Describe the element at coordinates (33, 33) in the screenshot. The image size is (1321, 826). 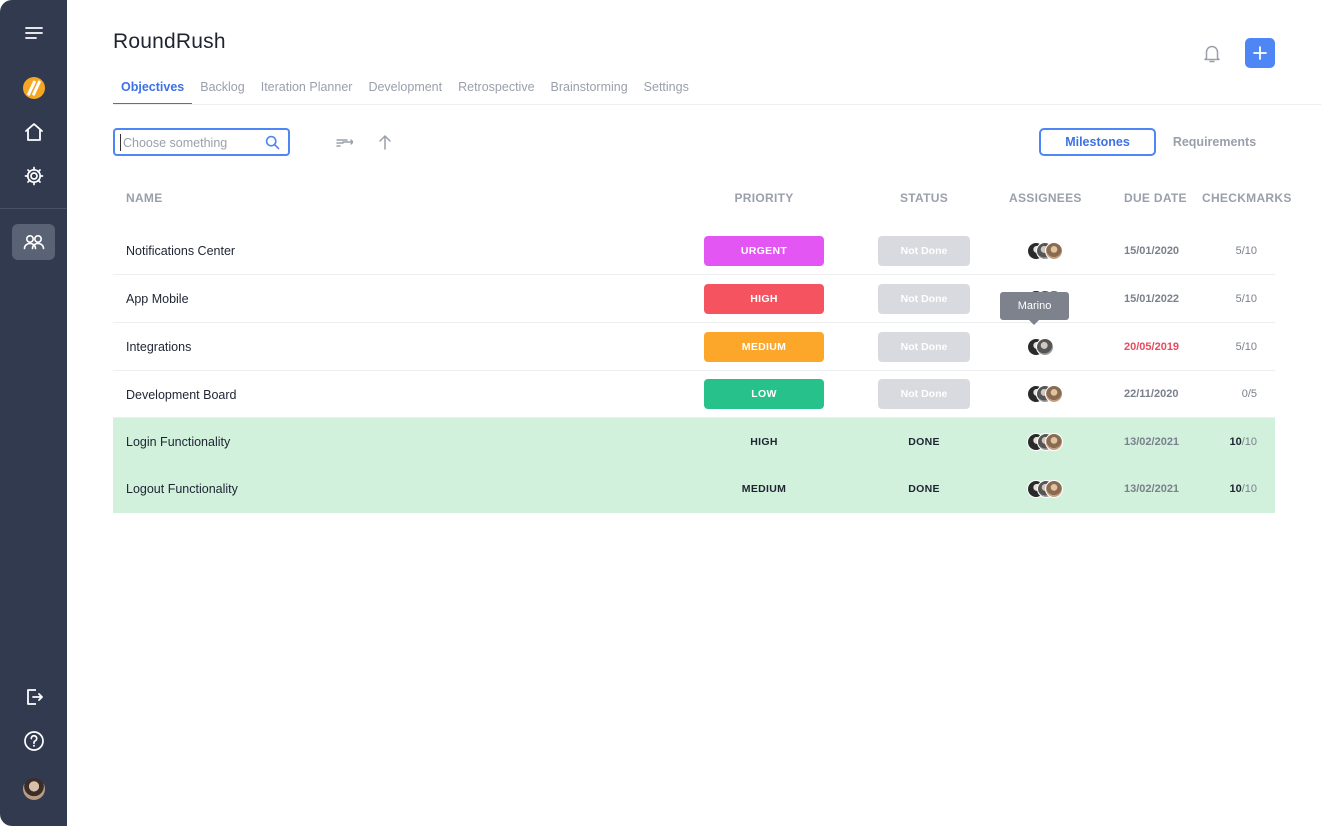
I see `menu-icon` at that location.